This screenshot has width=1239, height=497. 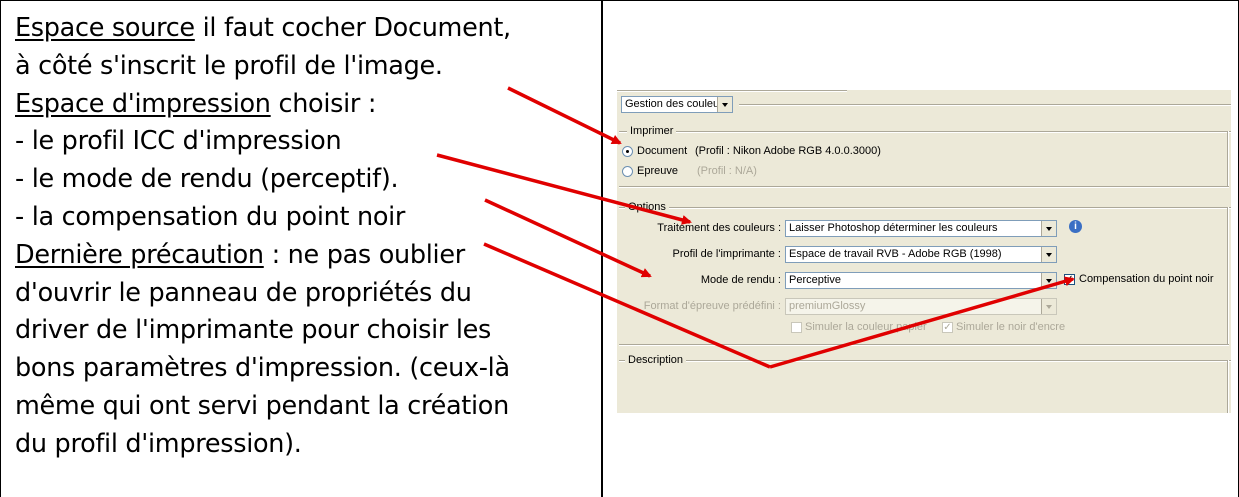 I want to click on arrow-to-rendering-mode, so click(x=568, y=238).